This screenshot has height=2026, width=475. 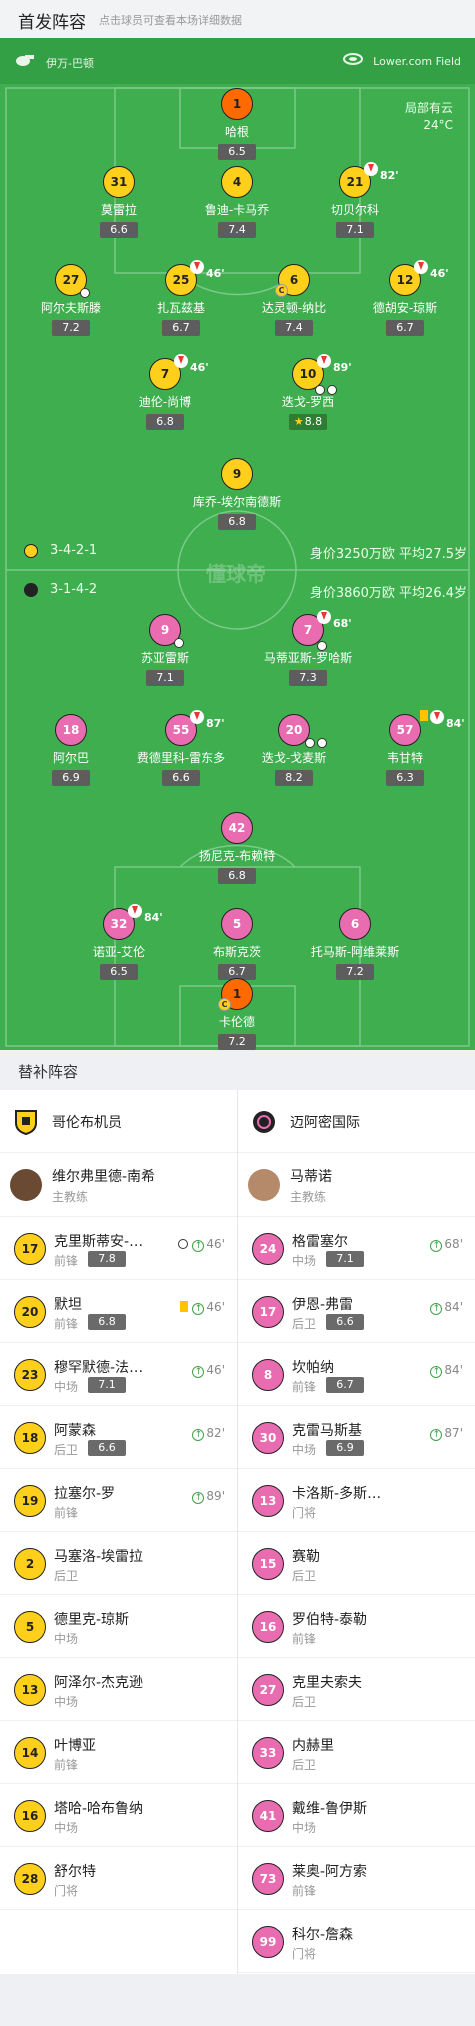 I want to click on away-player: 18 阿尔巴 6.9, so click(x=71, y=750).